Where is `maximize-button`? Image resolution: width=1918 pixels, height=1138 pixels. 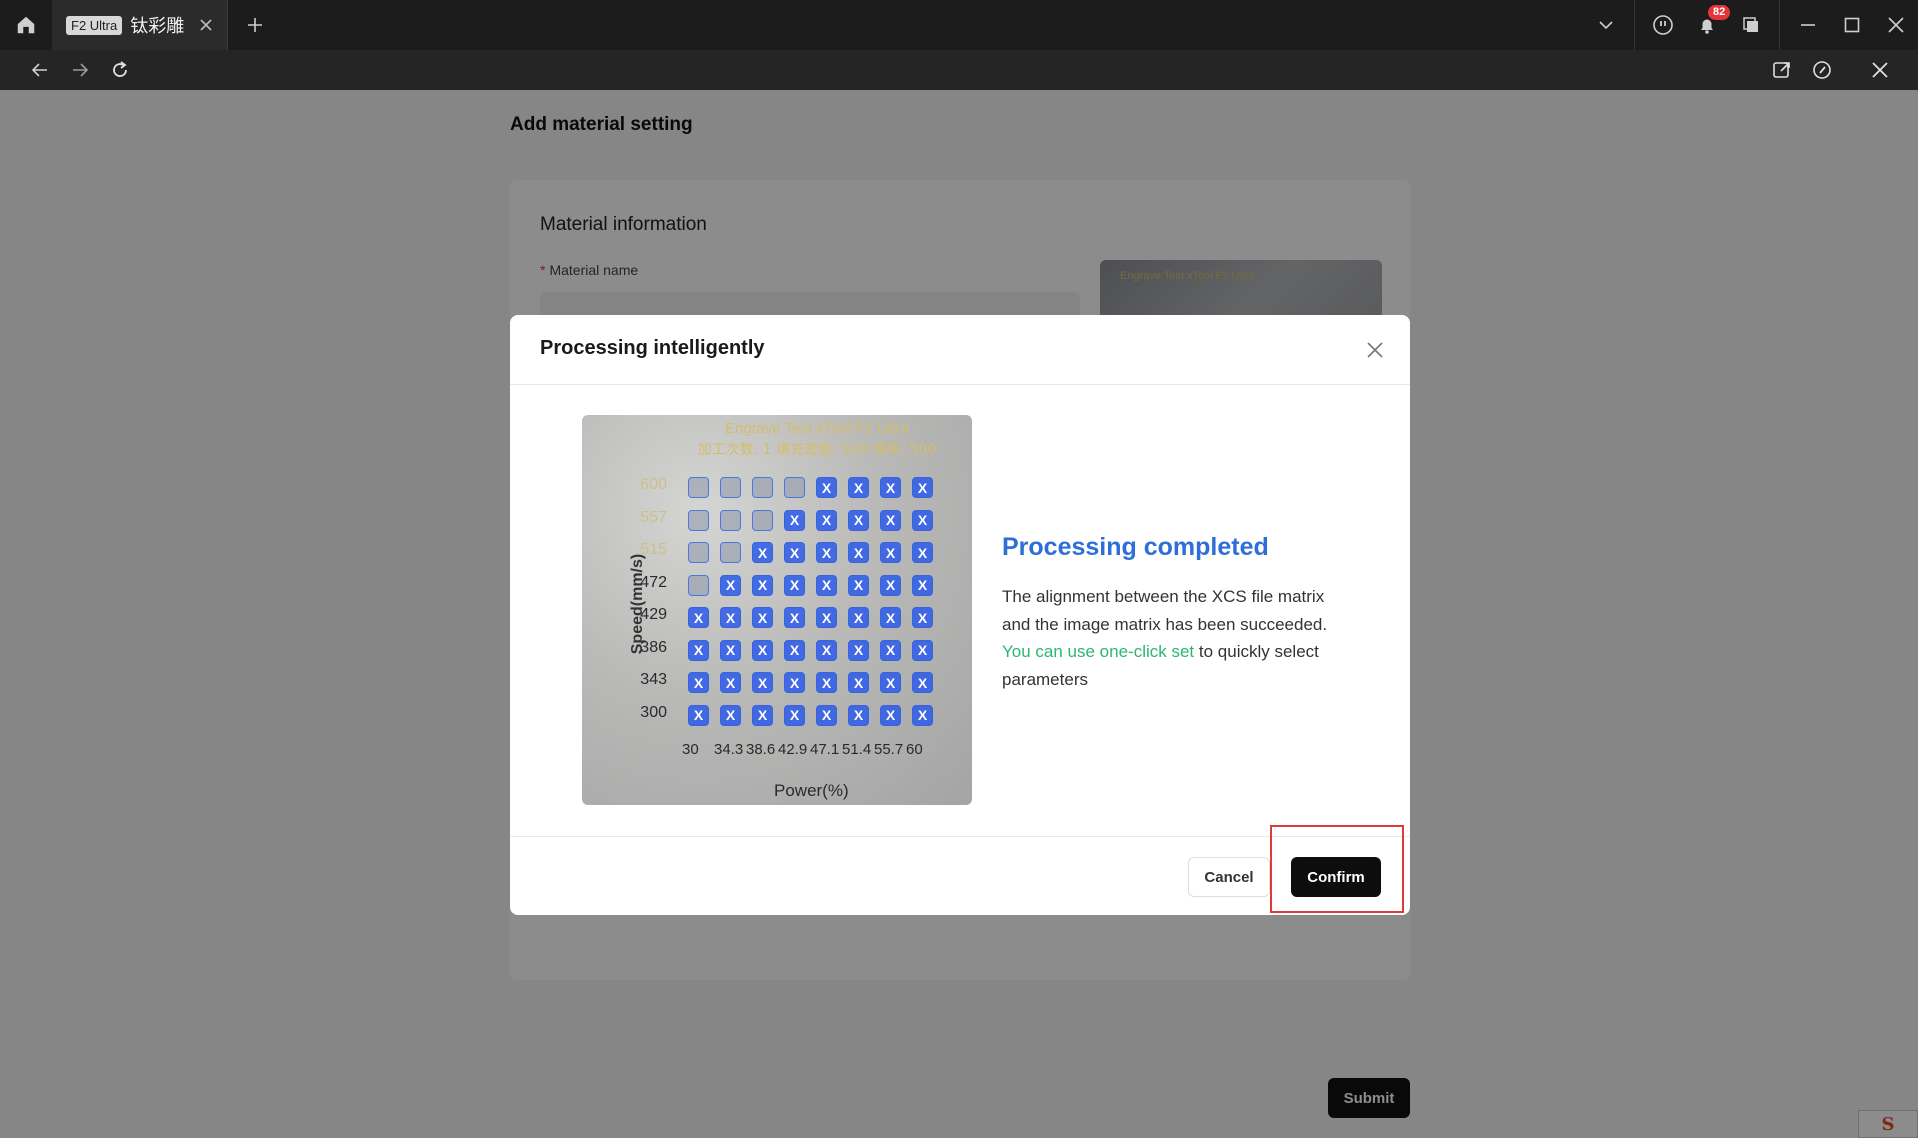
maximize-button is located at coordinates (1852, 25).